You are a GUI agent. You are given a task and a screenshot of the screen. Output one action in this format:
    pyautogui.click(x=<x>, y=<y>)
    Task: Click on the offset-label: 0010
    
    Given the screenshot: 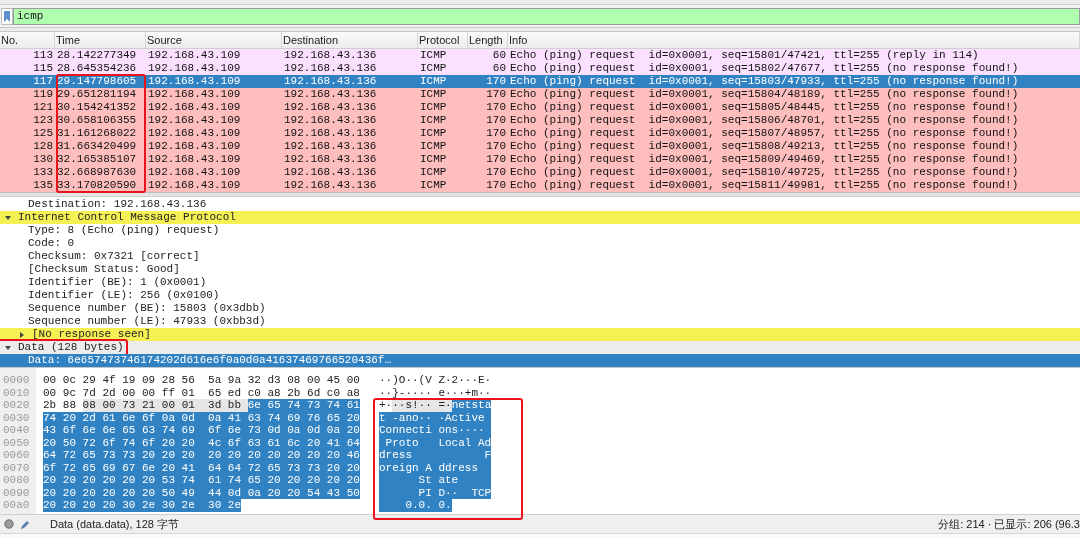 What is the action you would take?
    pyautogui.click(x=16, y=392)
    